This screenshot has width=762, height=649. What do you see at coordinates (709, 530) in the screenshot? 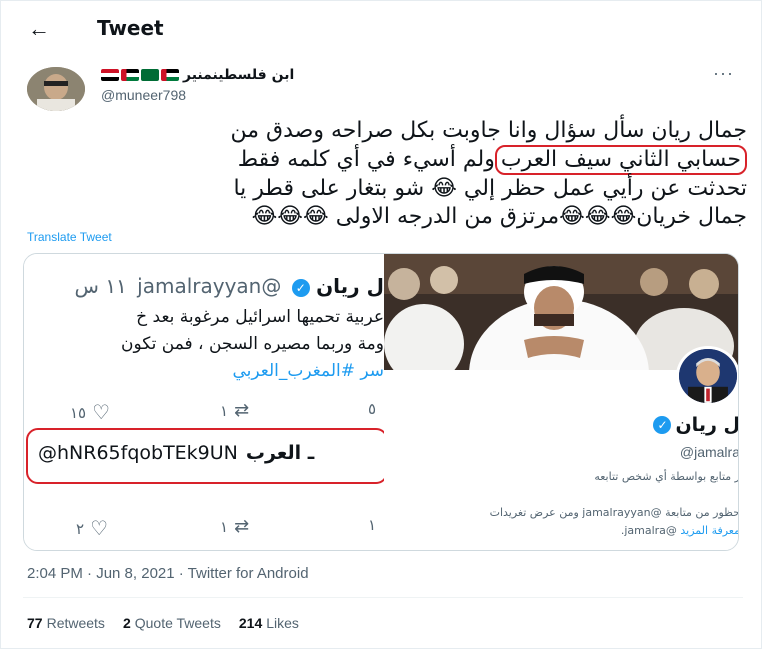
I see `learn-more-link: معرفة المزيد` at bounding box center [709, 530].